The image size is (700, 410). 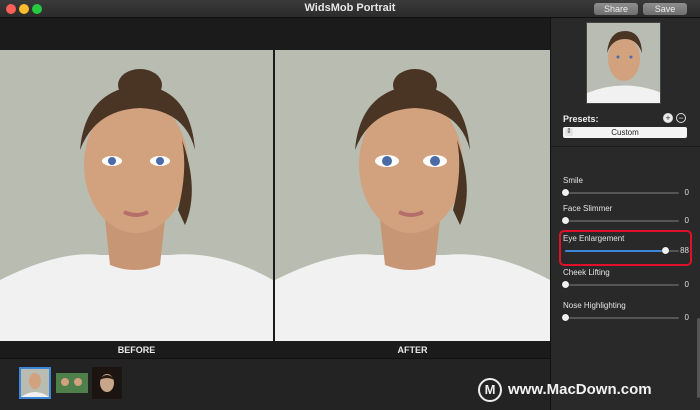 I want to click on eye-enlargement-highlight, so click(x=625, y=248).